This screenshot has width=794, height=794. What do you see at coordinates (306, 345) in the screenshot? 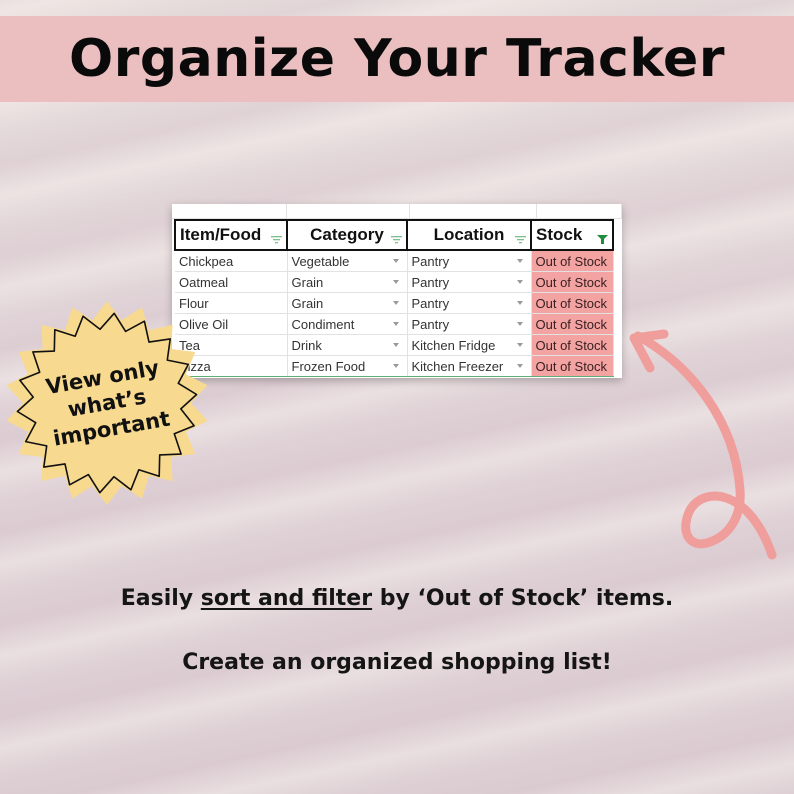
I see `cell-value: Drink` at bounding box center [306, 345].